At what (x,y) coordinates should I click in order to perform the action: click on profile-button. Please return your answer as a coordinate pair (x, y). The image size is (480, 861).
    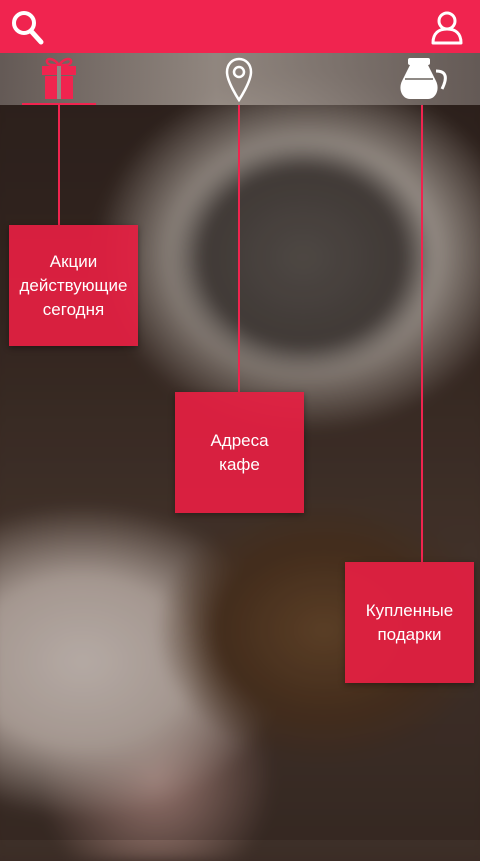
    Looking at the image, I should click on (447, 27).